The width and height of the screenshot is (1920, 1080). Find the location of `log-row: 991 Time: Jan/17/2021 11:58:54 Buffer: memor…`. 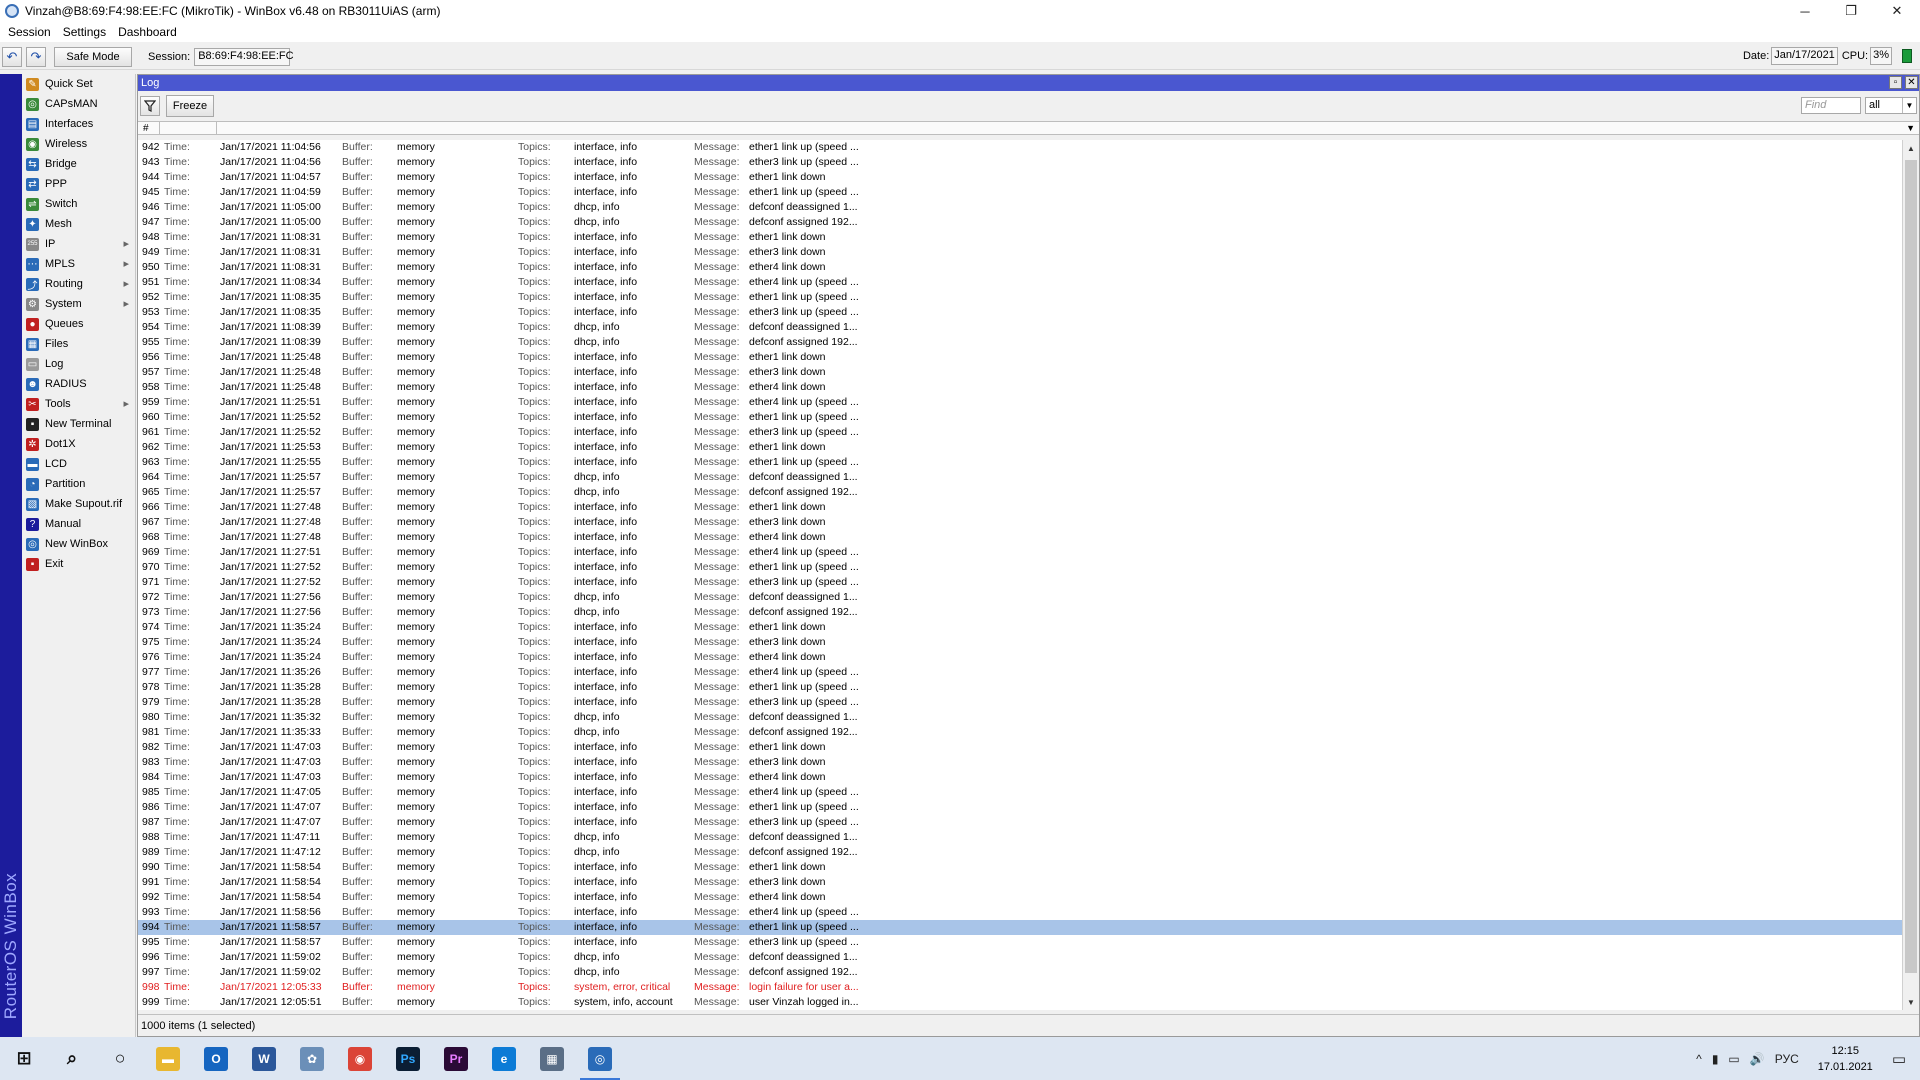

log-row: 991 Time: Jan/17/2021 11:58:54 Buffer: memor… is located at coordinates (1020, 882).